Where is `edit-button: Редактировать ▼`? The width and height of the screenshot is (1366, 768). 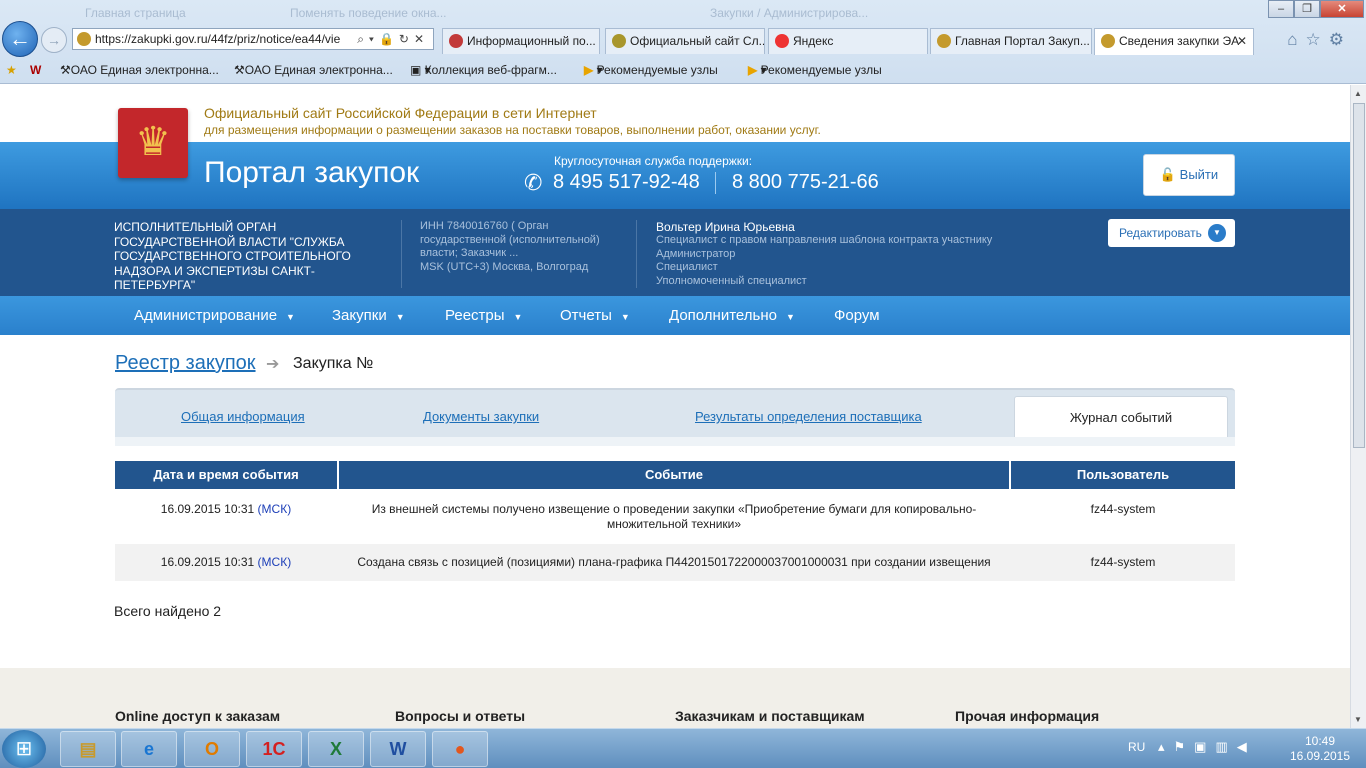
edit-button: Редактировать ▼ is located at coordinates (1171, 233).